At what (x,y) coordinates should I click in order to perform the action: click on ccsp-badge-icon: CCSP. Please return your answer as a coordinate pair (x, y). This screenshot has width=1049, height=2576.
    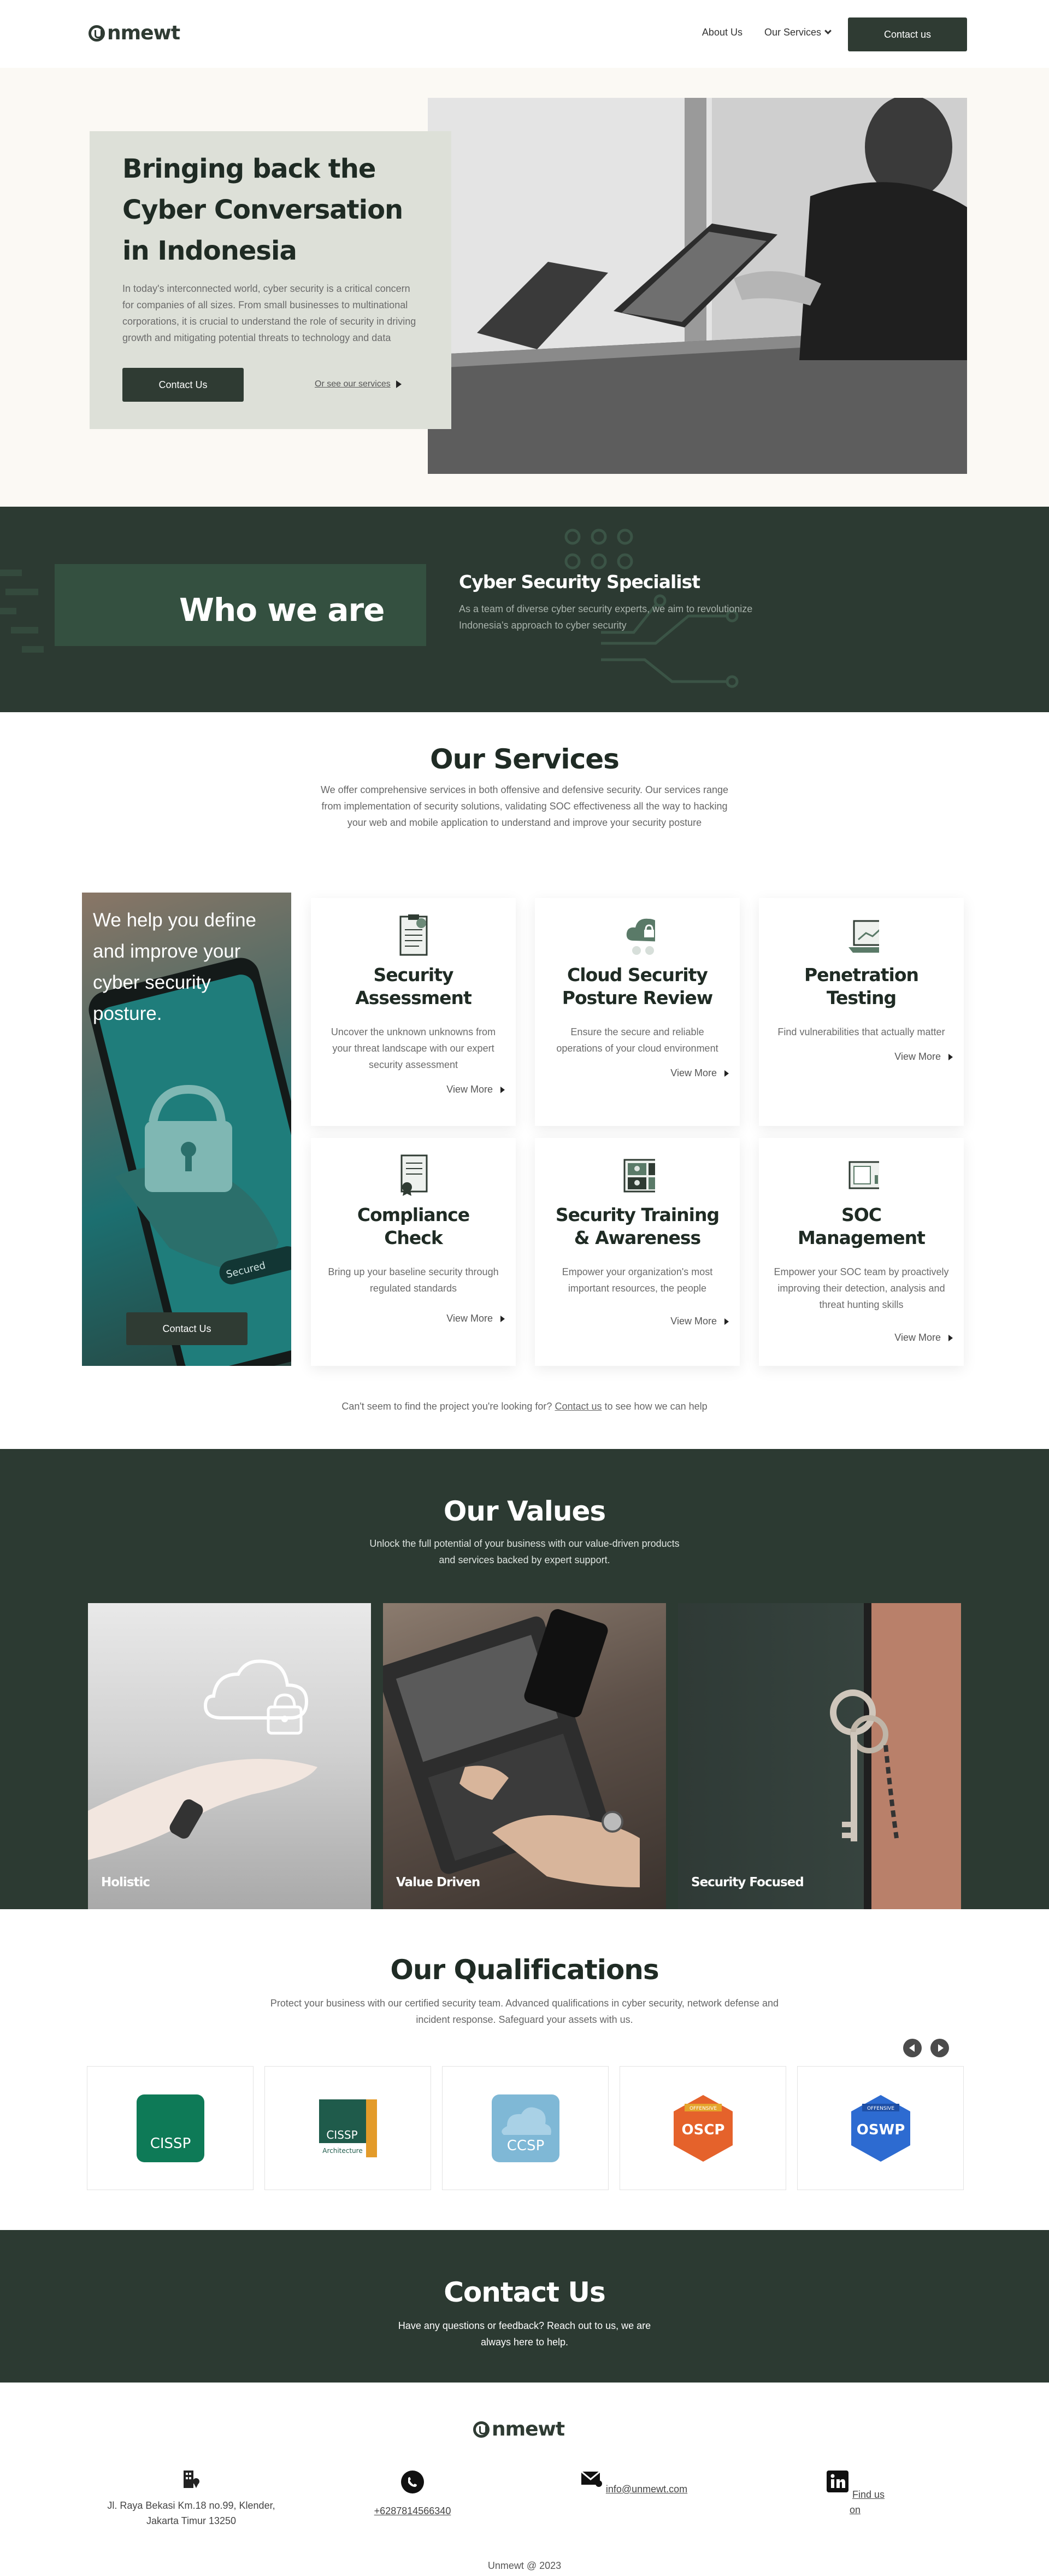
    Looking at the image, I should click on (525, 2128).